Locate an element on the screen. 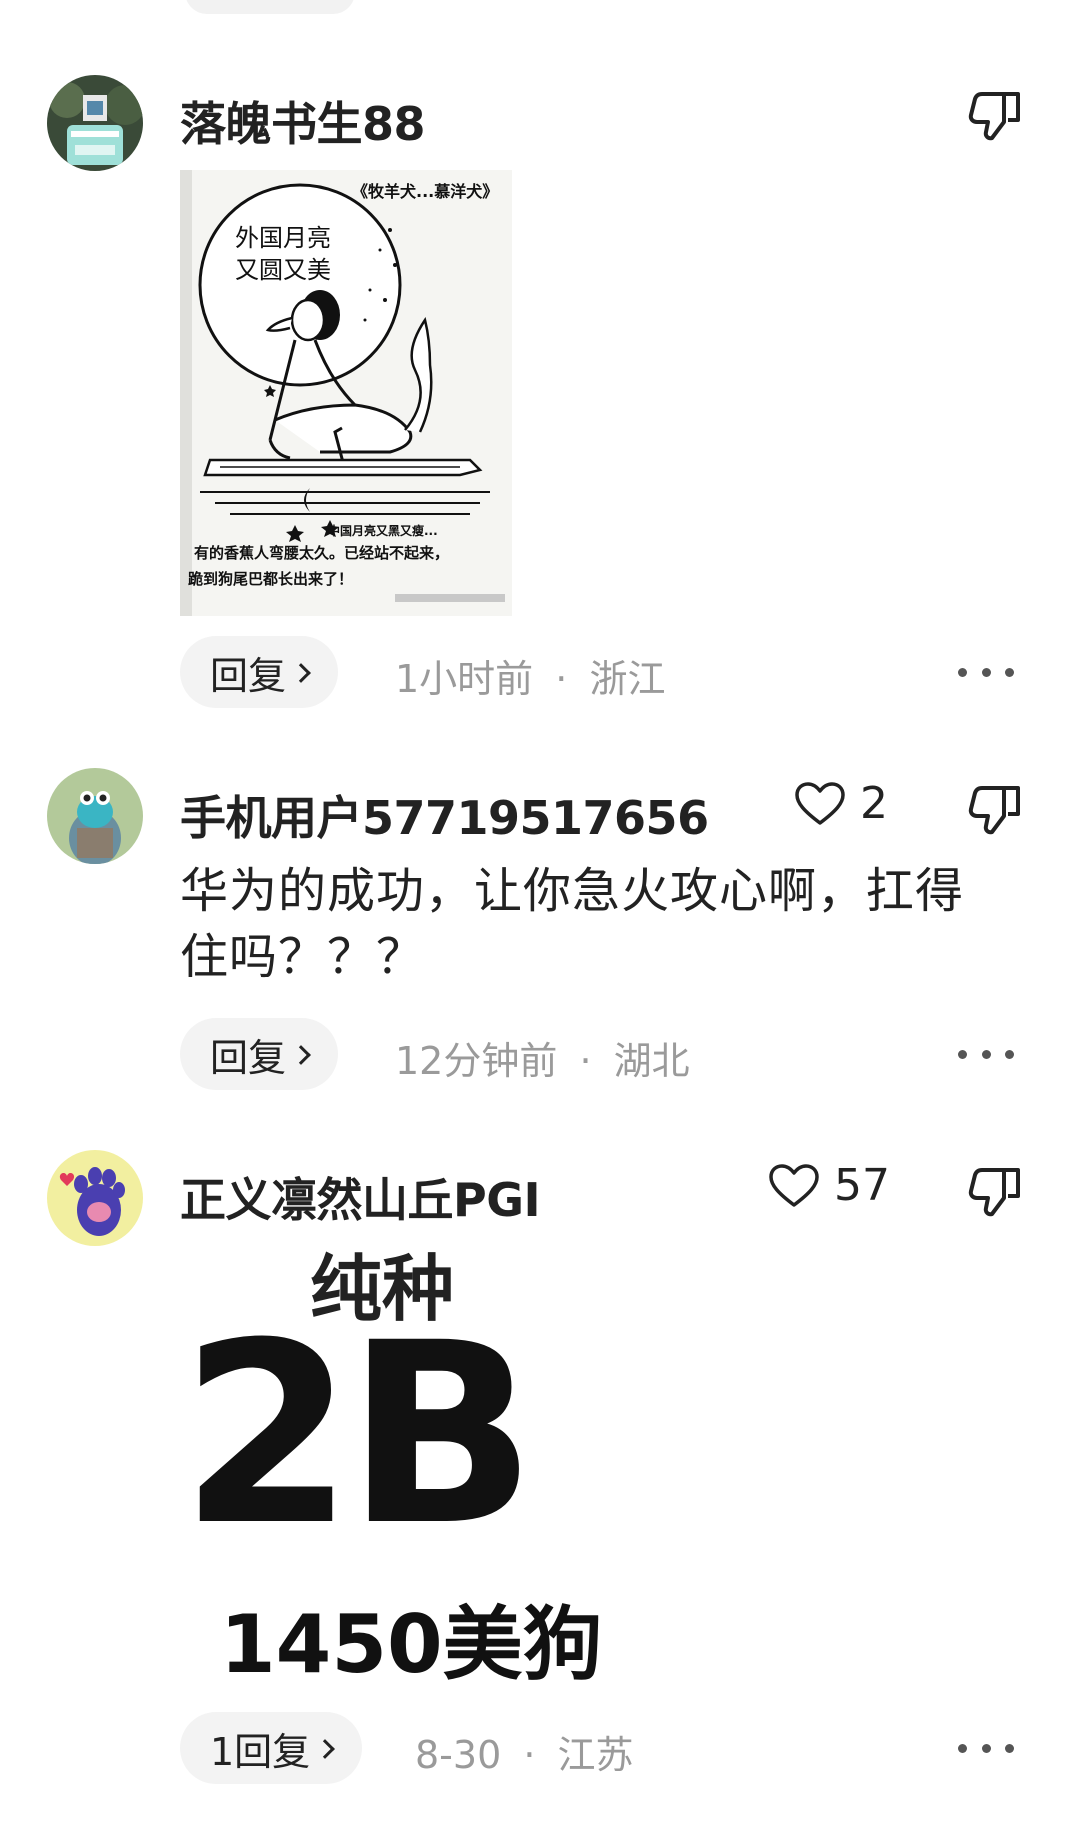 This screenshot has width=1080, height=1822. meme-line-3: 1450美狗 is located at coordinates (411, 1644).